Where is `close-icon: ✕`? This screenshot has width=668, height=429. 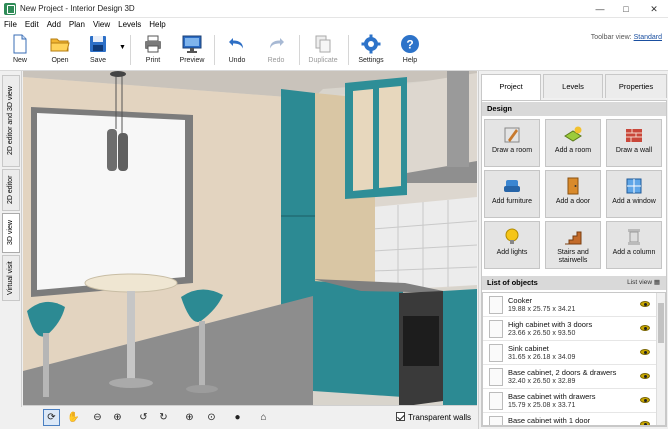 close-icon: ✕ is located at coordinates (654, 9).